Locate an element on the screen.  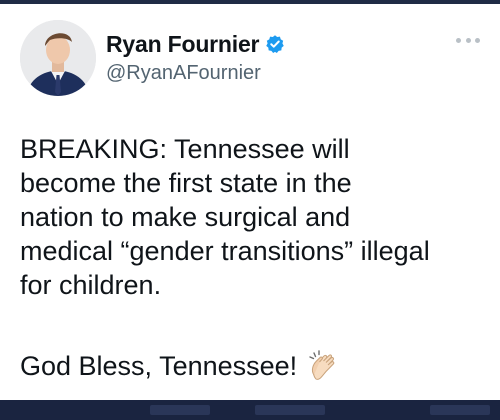
tweet-body-line: for children. is located at coordinates (91, 285).